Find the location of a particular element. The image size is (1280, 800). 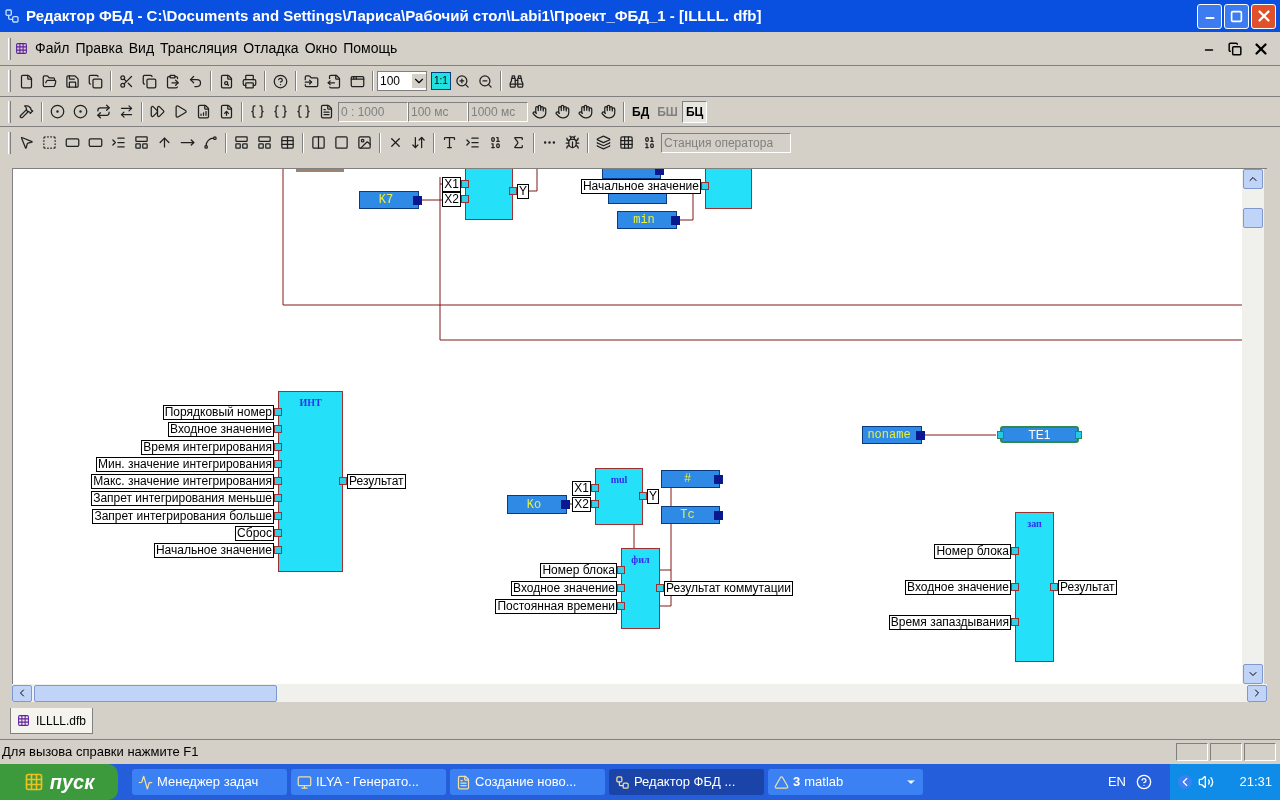

actual-size-button: 1:1 is located at coordinates (441, 81).